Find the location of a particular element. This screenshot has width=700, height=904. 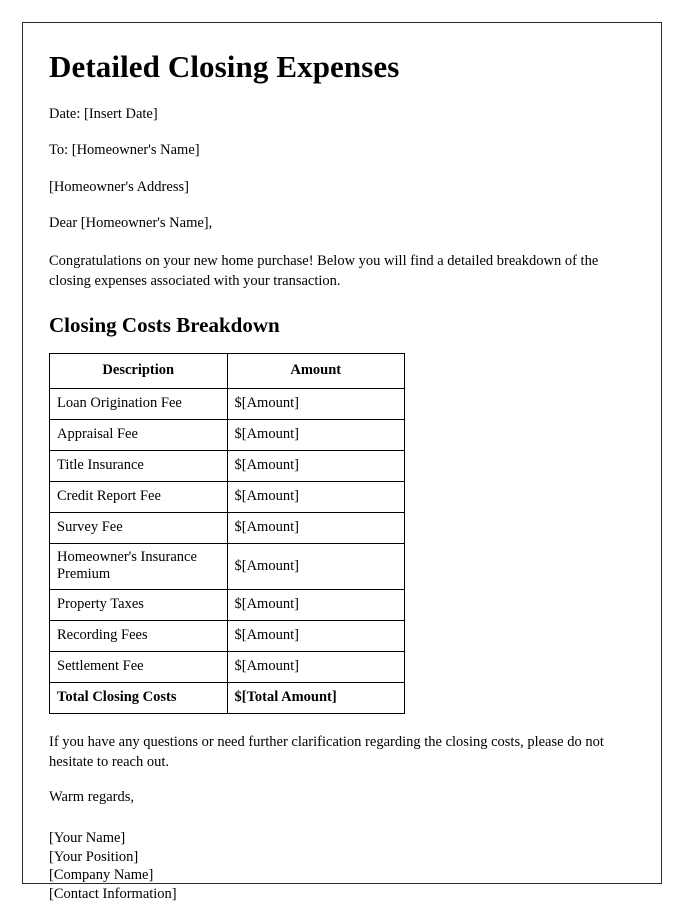

cell-total-label: Total Closing Costs is located at coordinates (138, 697).